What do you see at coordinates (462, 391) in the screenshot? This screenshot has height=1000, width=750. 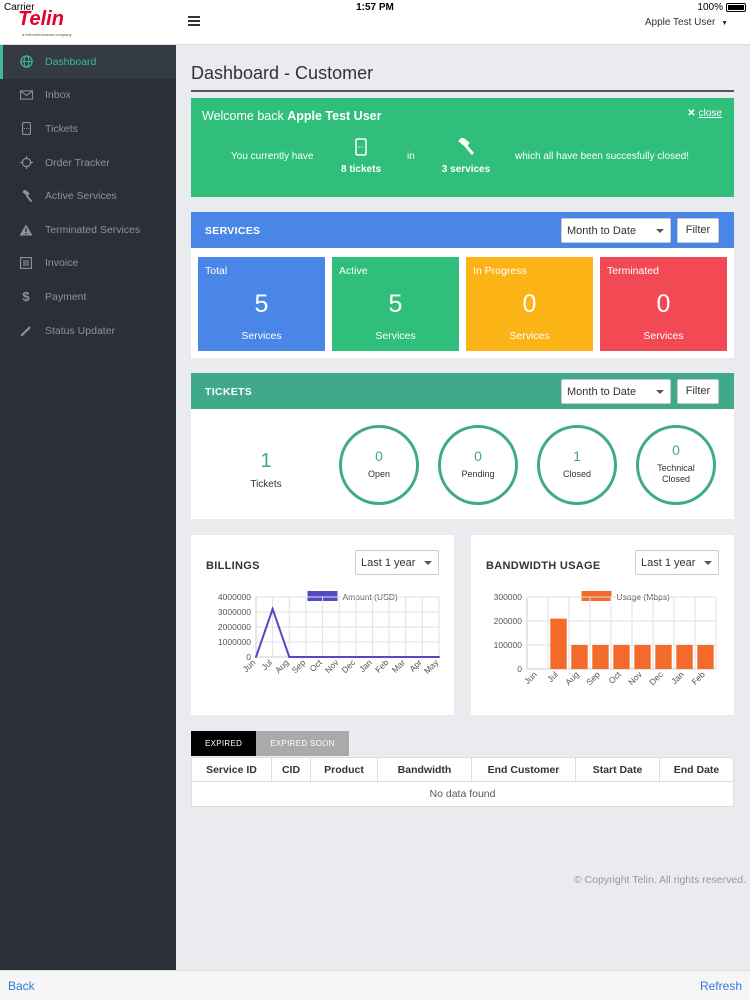 I see `tickets-header: TICKETS Month to Date Filter` at bounding box center [462, 391].